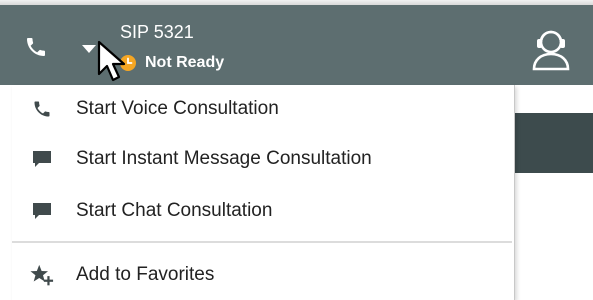 The width and height of the screenshot is (593, 300). I want to click on caret-down-icon, so click(89, 48).